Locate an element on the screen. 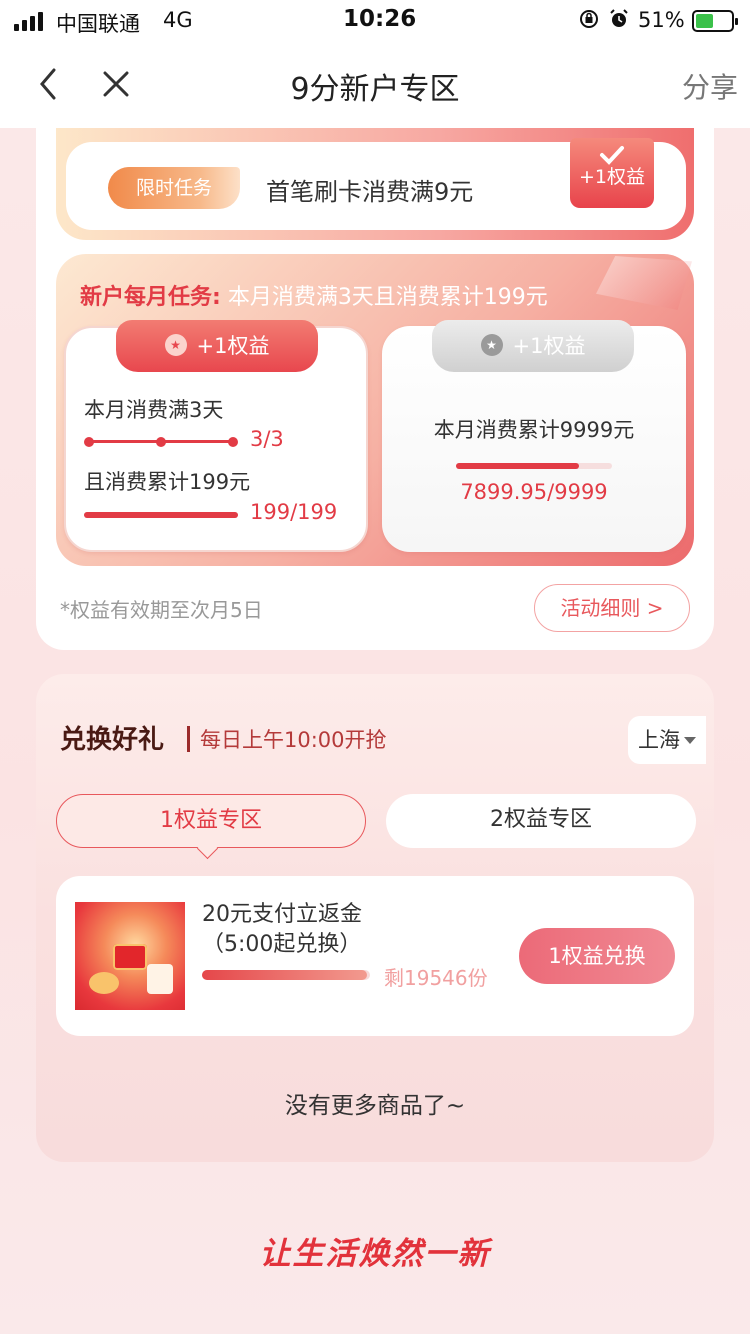 Image resolution: width=750 pixels, height=1334 pixels. left-reward-header: +1权益 is located at coordinates (217, 345).